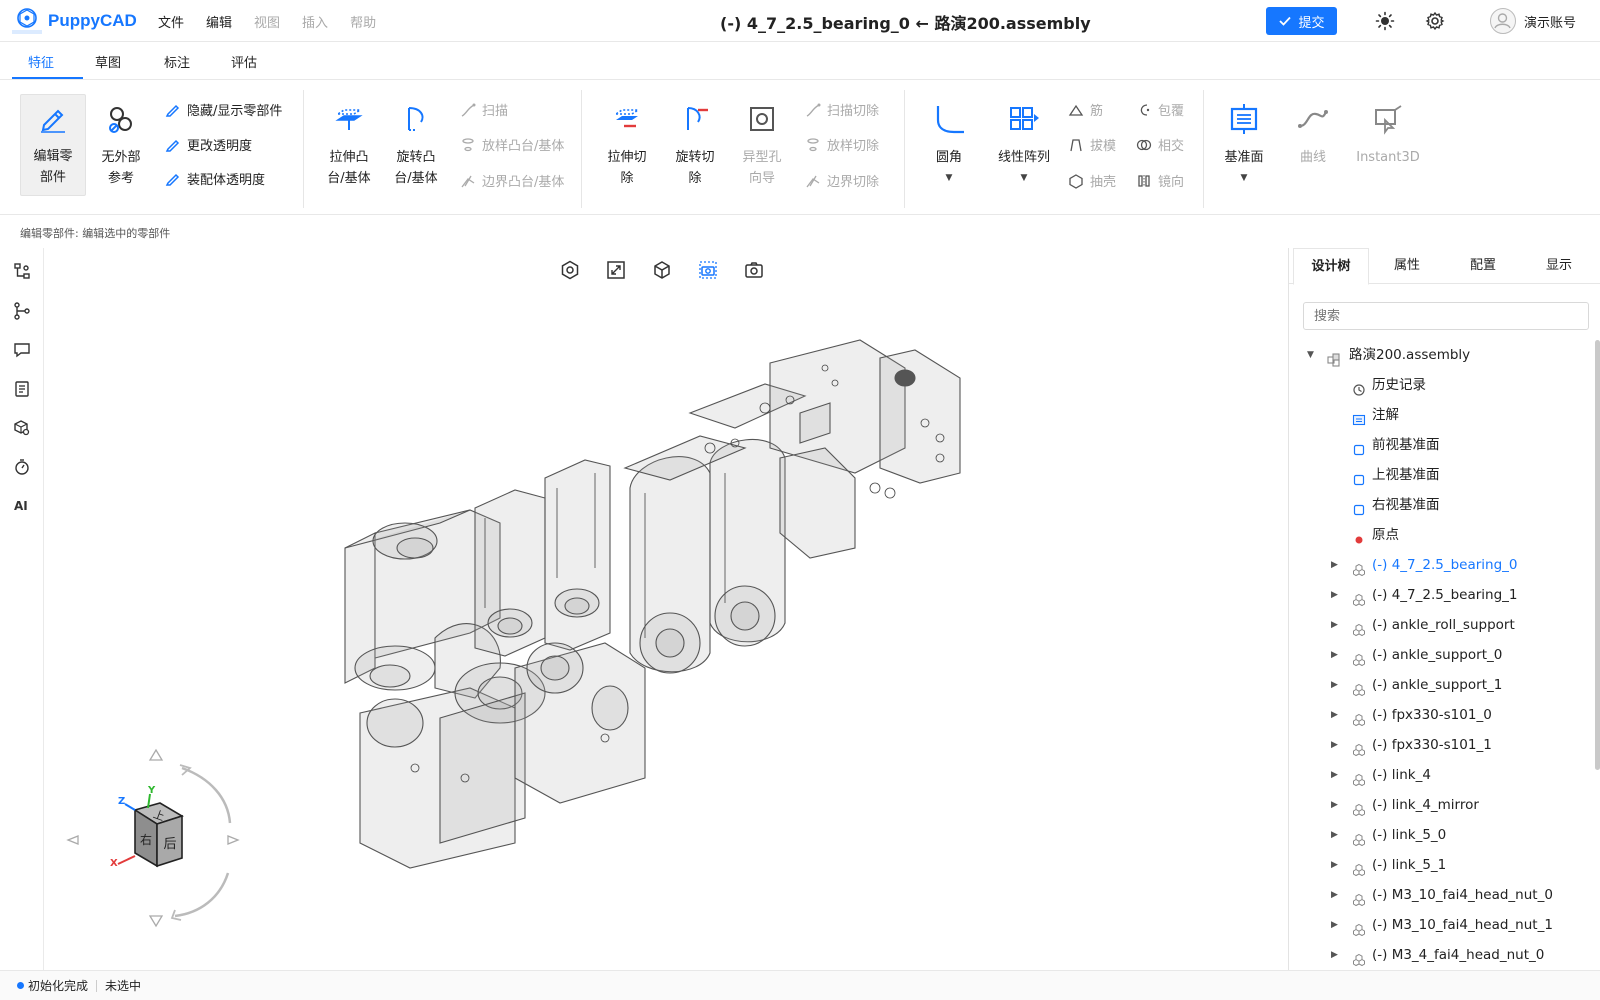  Describe the element at coordinates (22, 467) in the screenshot. I see `stopwatch-icon` at that location.